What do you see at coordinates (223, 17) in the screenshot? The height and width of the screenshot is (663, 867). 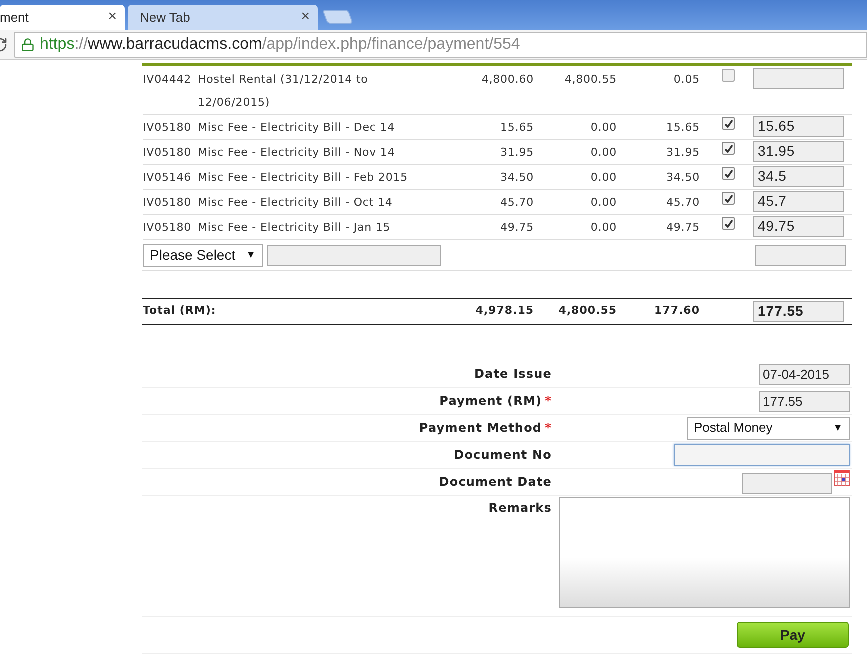 I see `browser-tab: New Tab ×` at bounding box center [223, 17].